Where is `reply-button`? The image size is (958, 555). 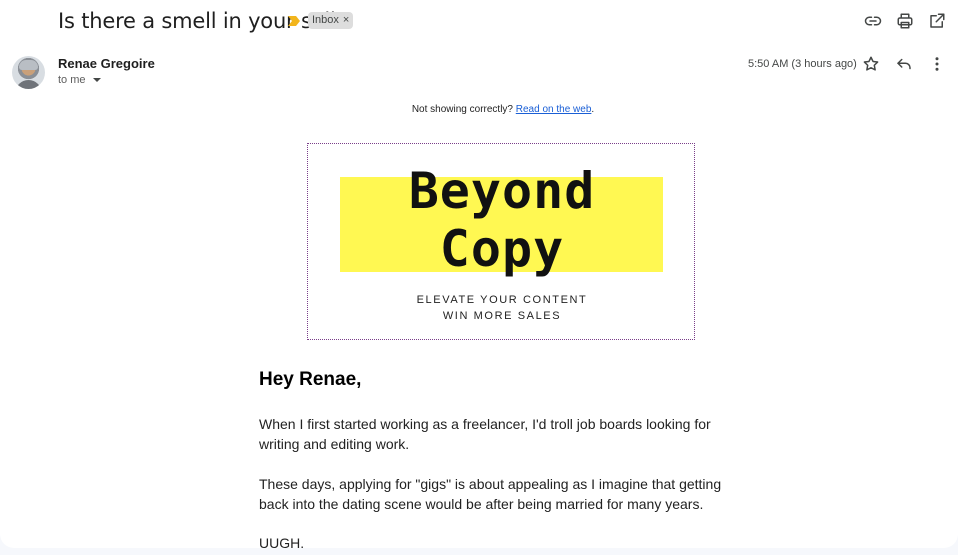 reply-button is located at coordinates (904, 64).